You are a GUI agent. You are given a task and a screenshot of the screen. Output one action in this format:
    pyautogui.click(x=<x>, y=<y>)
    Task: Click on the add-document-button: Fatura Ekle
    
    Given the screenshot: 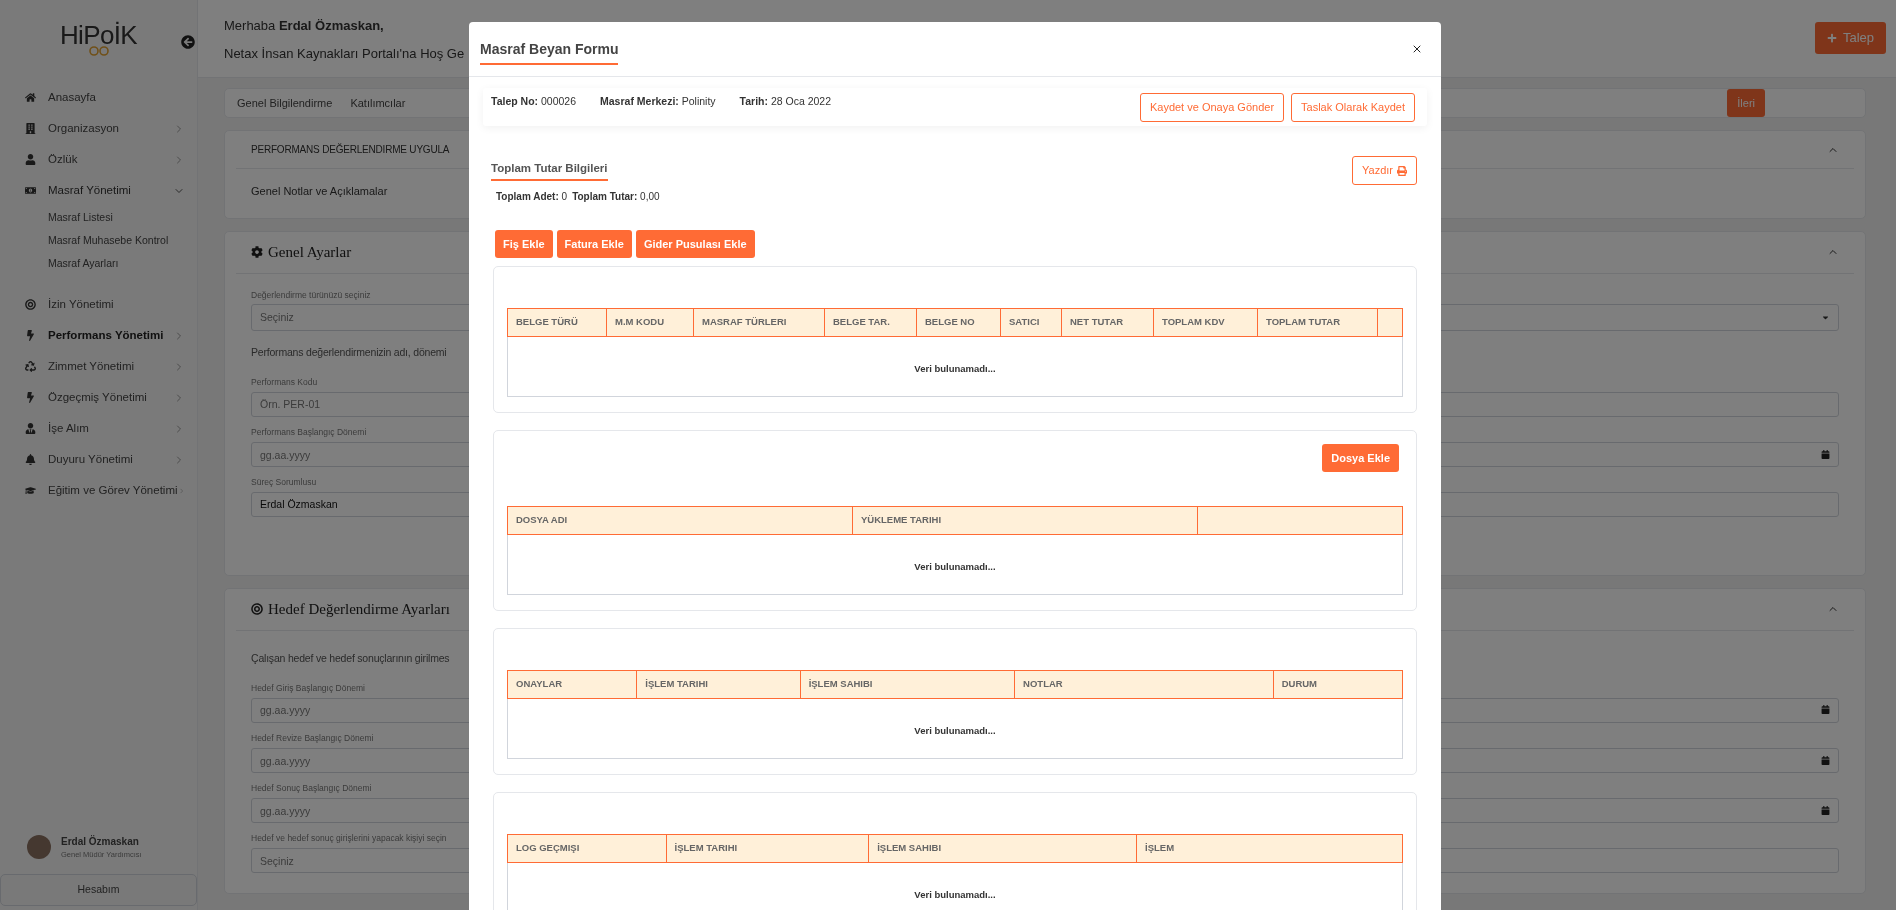 What is the action you would take?
    pyautogui.click(x=594, y=244)
    